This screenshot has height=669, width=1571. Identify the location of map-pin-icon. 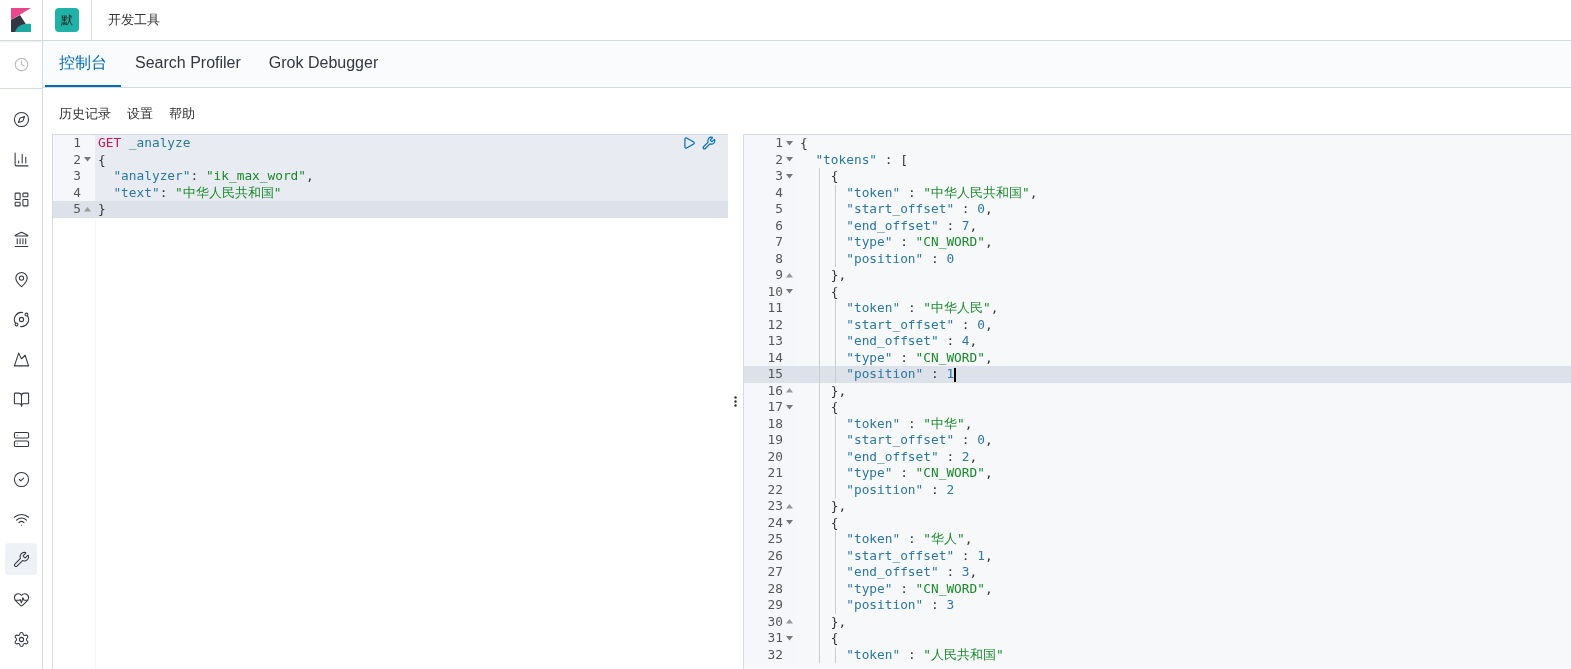
(21, 279).